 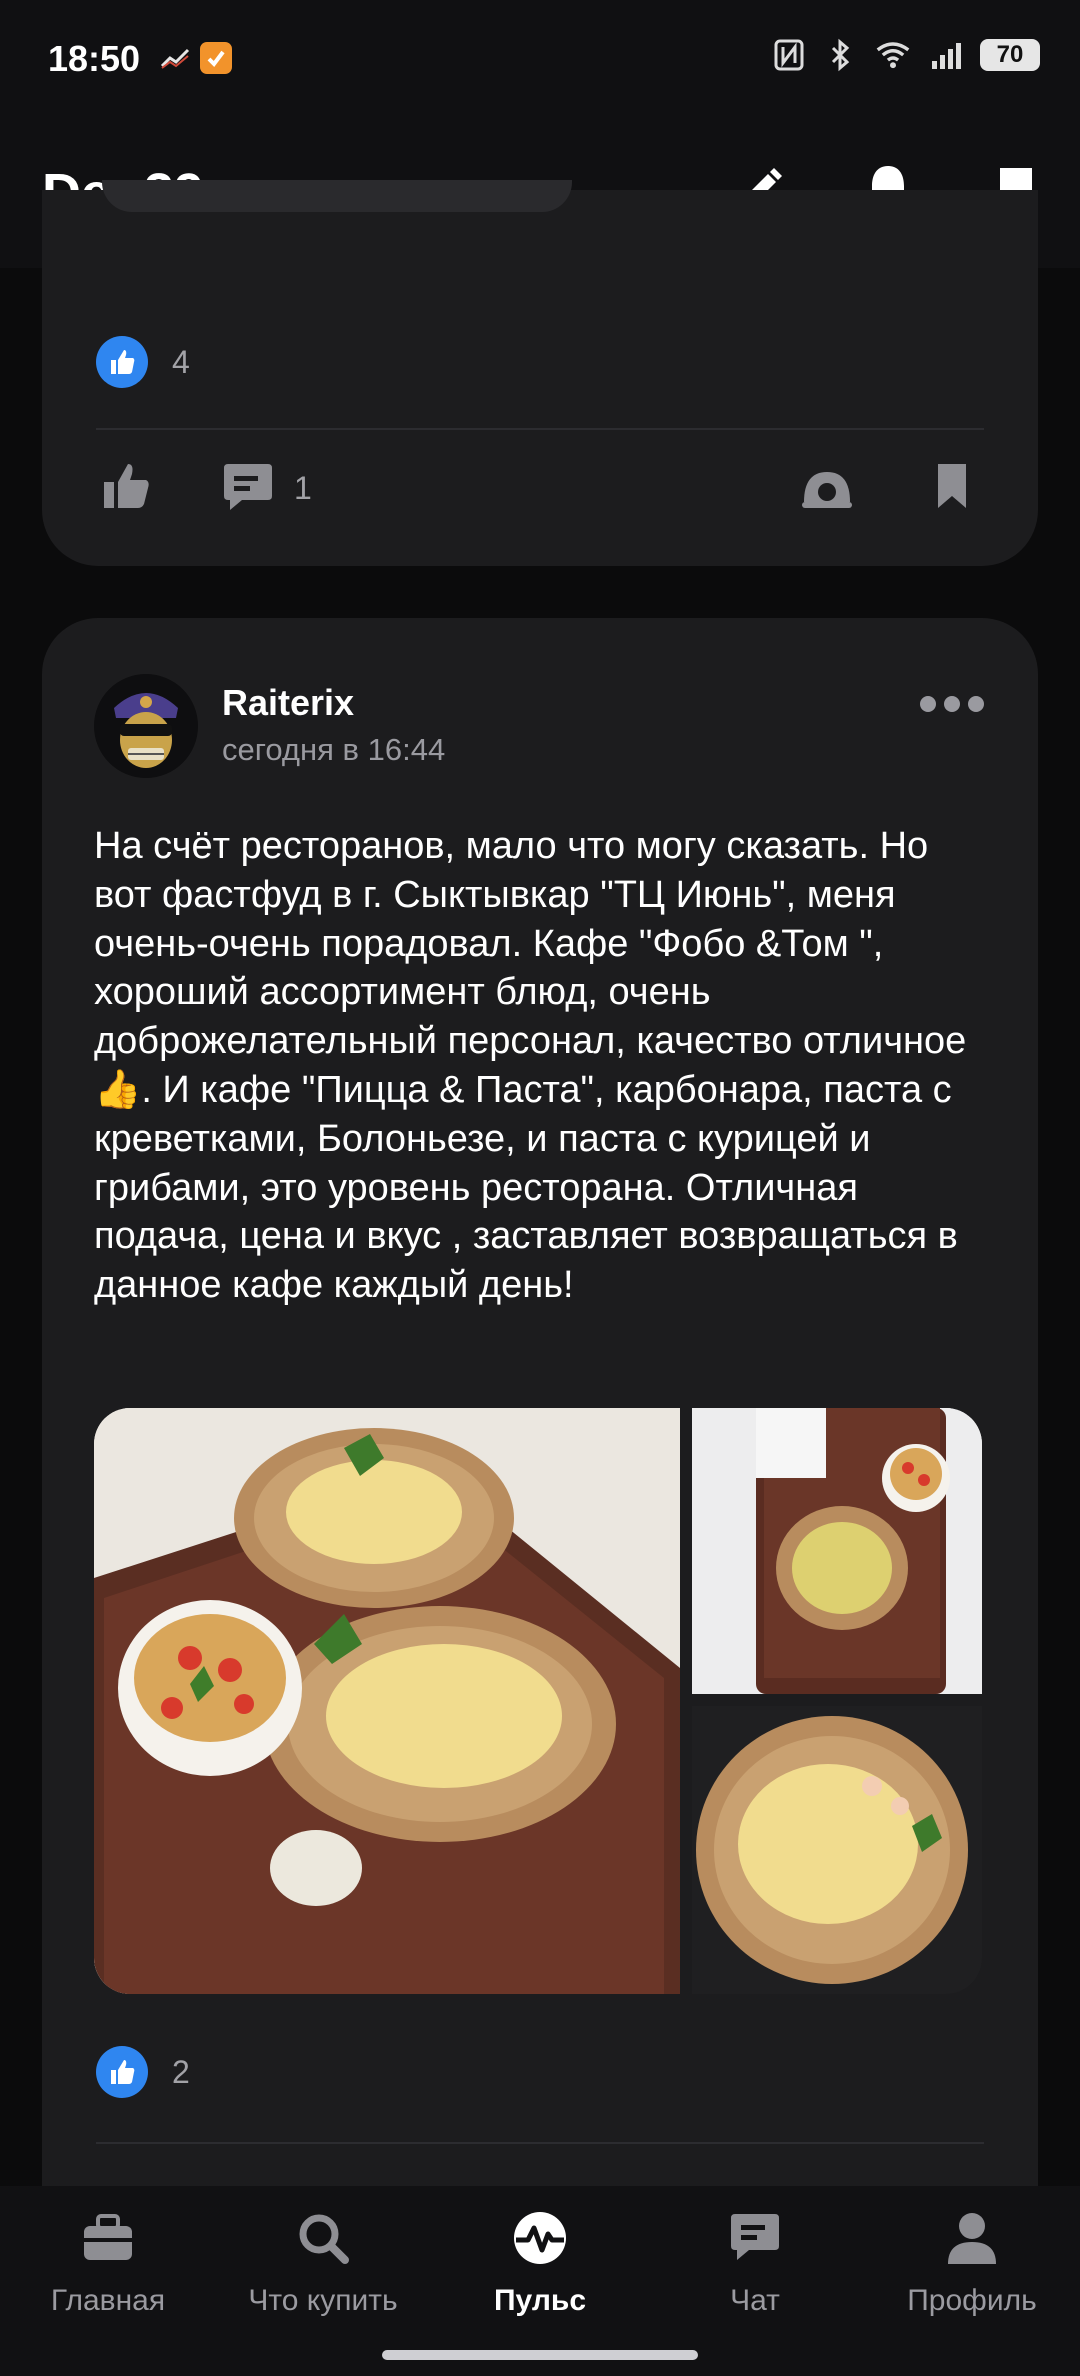 What do you see at coordinates (323, 2238) in the screenshot?
I see `search-icon` at bounding box center [323, 2238].